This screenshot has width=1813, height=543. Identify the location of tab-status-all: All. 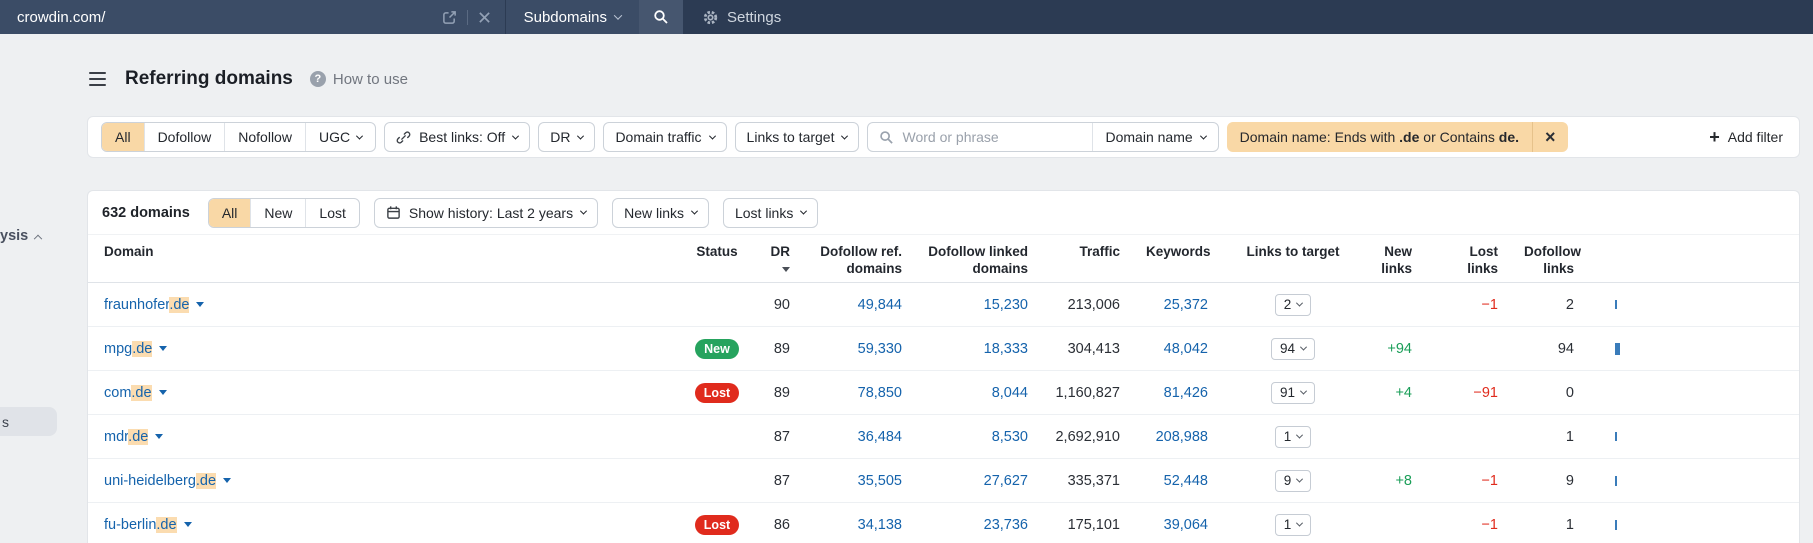
(230, 212).